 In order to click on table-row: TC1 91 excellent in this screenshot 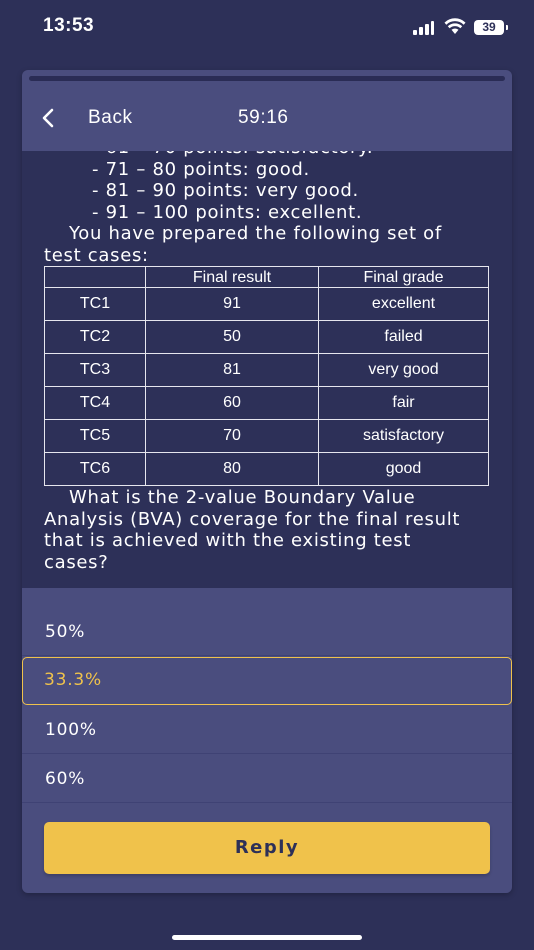, I will do `click(266, 304)`.